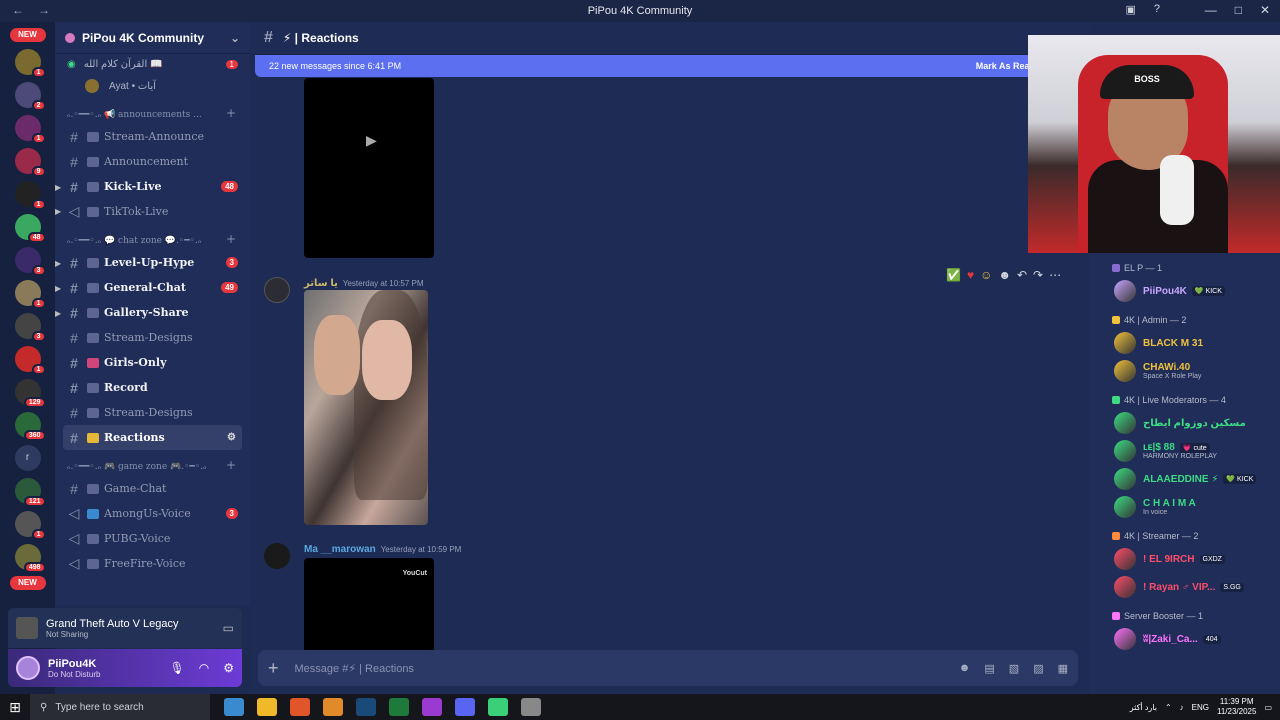 The width and height of the screenshot is (1280, 720). What do you see at coordinates (366, 707) in the screenshot?
I see `steam-icon` at bounding box center [366, 707].